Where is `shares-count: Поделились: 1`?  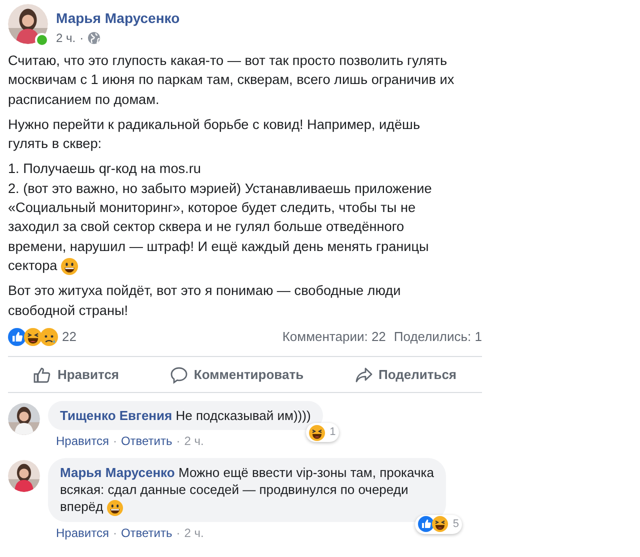
shares-count: Поделились: 1 is located at coordinates (438, 337).